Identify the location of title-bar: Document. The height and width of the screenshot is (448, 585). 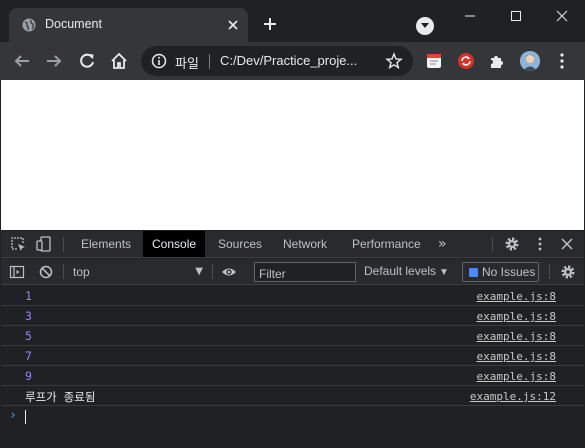
(292, 21).